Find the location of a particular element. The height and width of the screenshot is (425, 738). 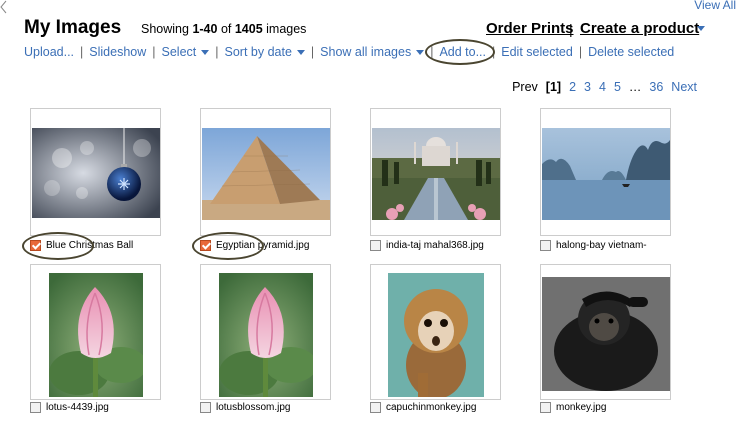

christmas-ornament-thumbnail is located at coordinates (96, 173).